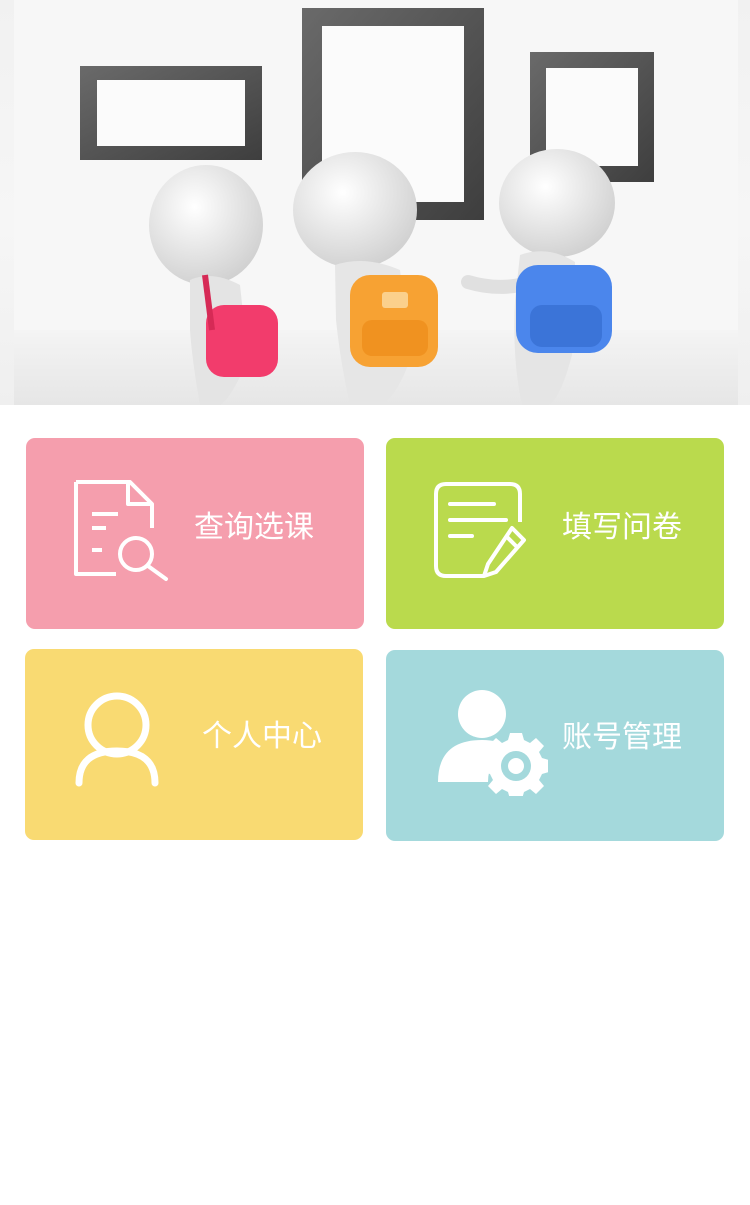  I want to click on document-edit-icon, so click(480, 530).